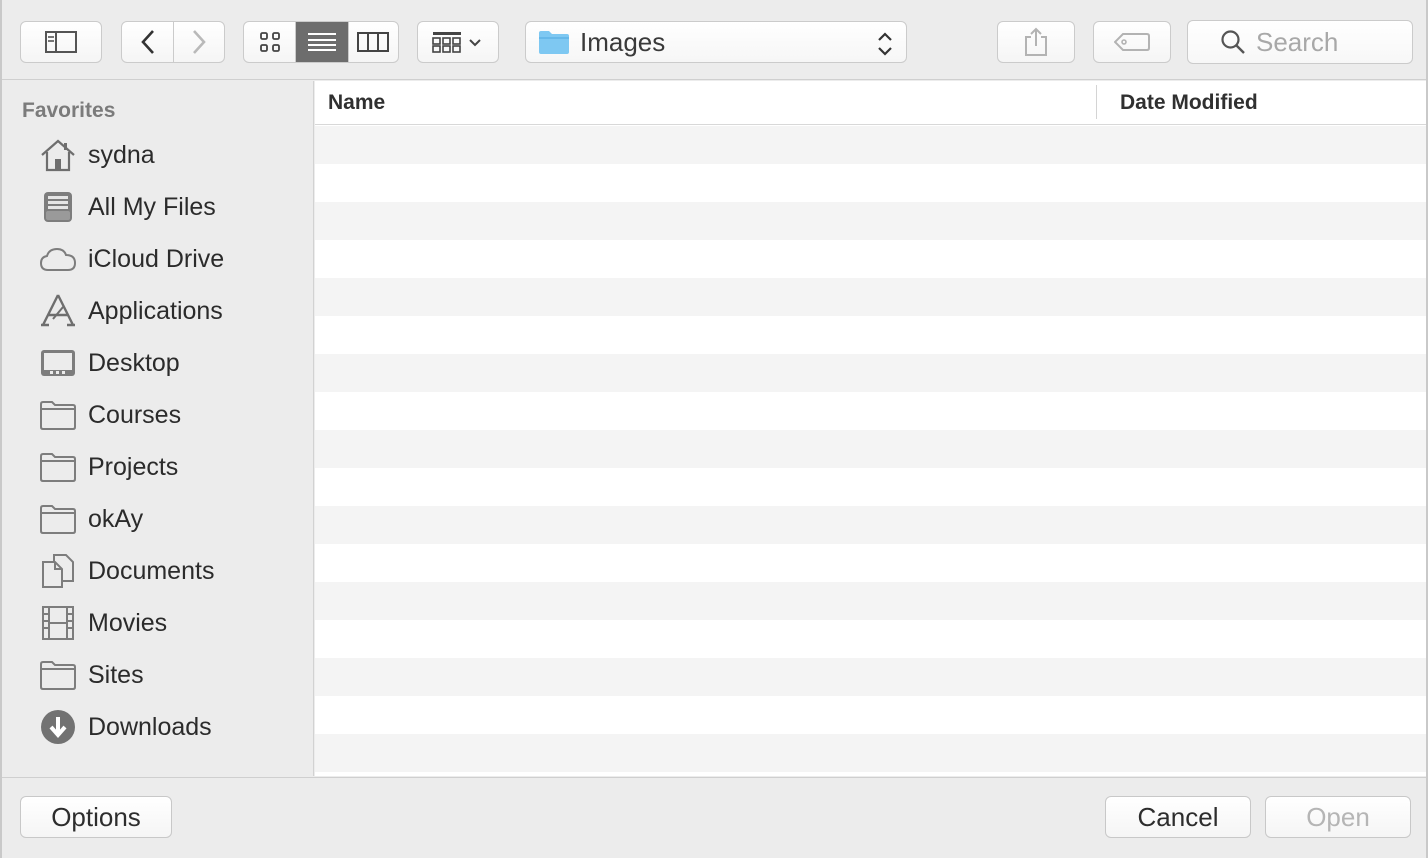 The width and height of the screenshot is (1428, 858). I want to click on sidebar-item-label: Sites, so click(116, 674).